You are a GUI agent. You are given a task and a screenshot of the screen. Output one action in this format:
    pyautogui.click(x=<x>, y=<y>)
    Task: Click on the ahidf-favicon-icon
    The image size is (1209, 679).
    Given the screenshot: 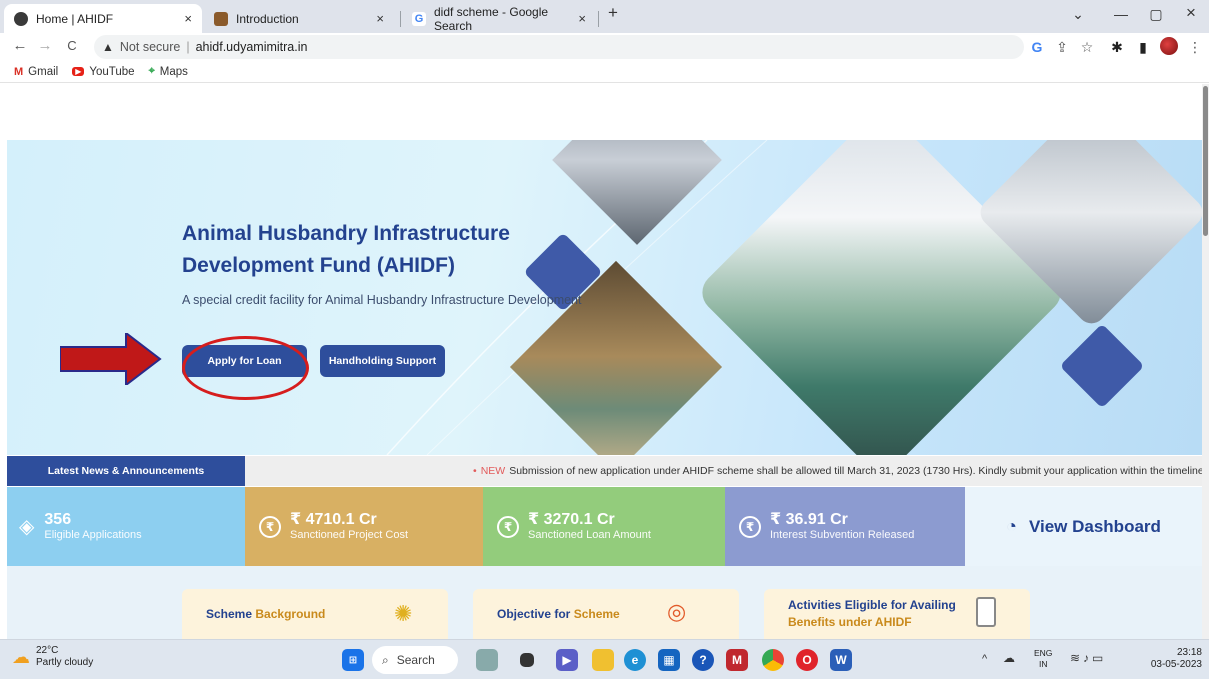 What is the action you would take?
    pyautogui.click(x=21, y=18)
    